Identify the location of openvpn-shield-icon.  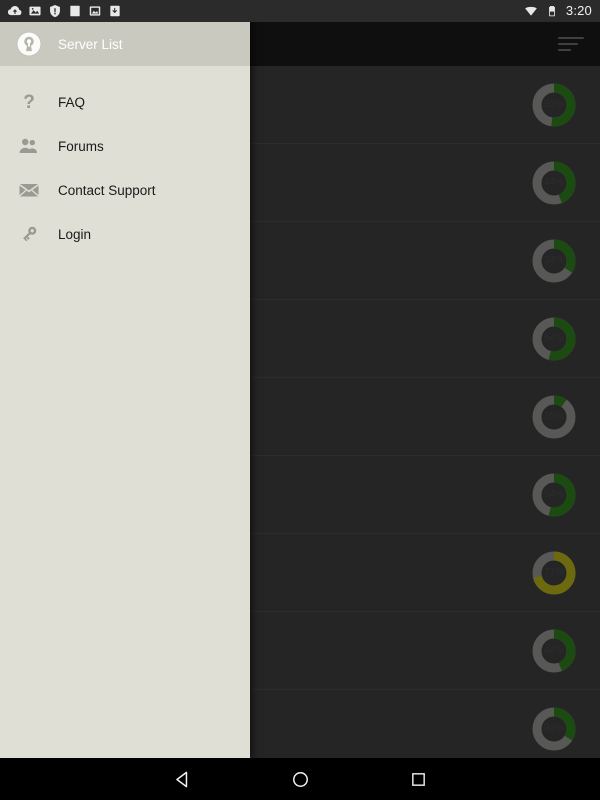
(29, 44).